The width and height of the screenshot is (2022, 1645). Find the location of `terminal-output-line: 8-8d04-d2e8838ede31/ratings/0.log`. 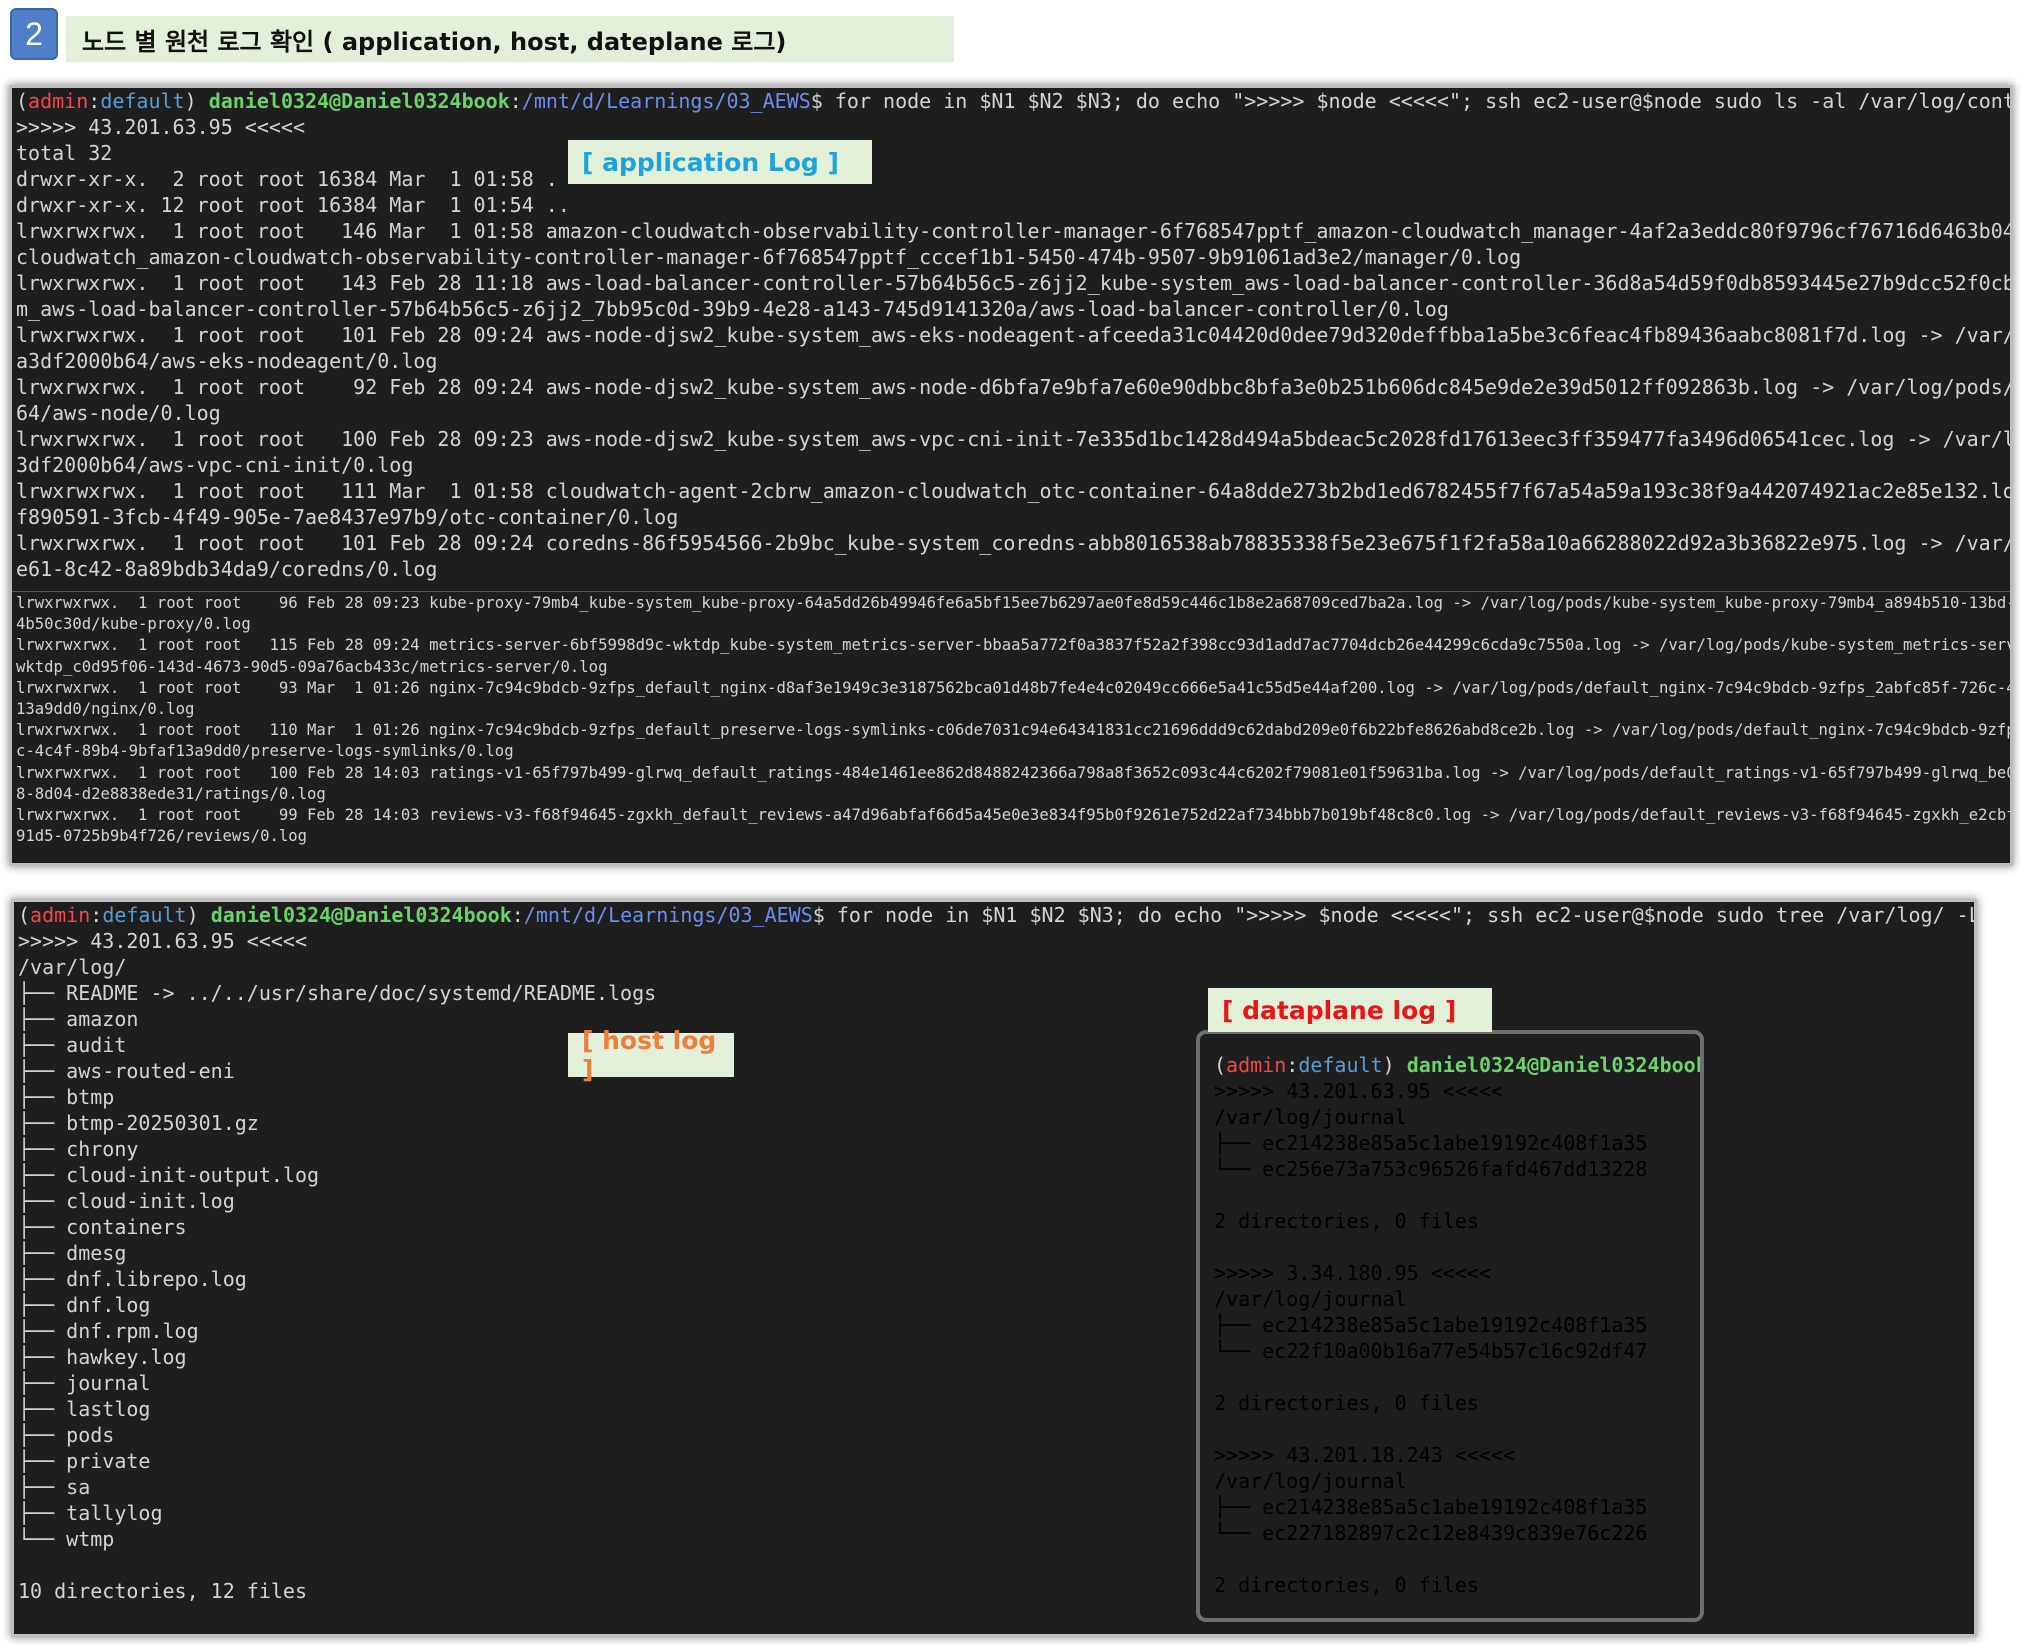

terminal-output-line: 8-8d04-d2e8838ede31/ratings/0.log is located at coordinates (171, 793).